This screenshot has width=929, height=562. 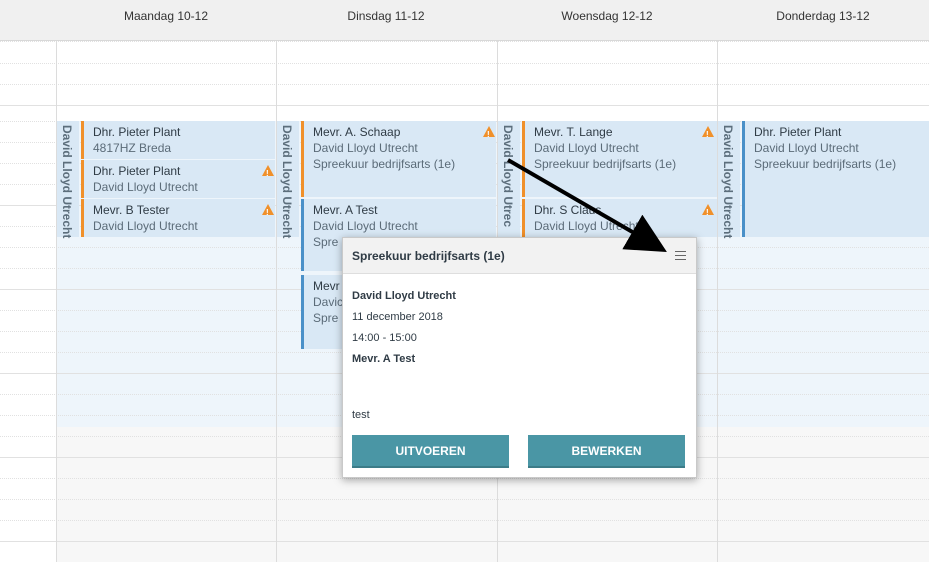 I want to click on appointment-card: Dhr. Pieter Plant David Lloyd Utrecht, so click(x=178, y=179).